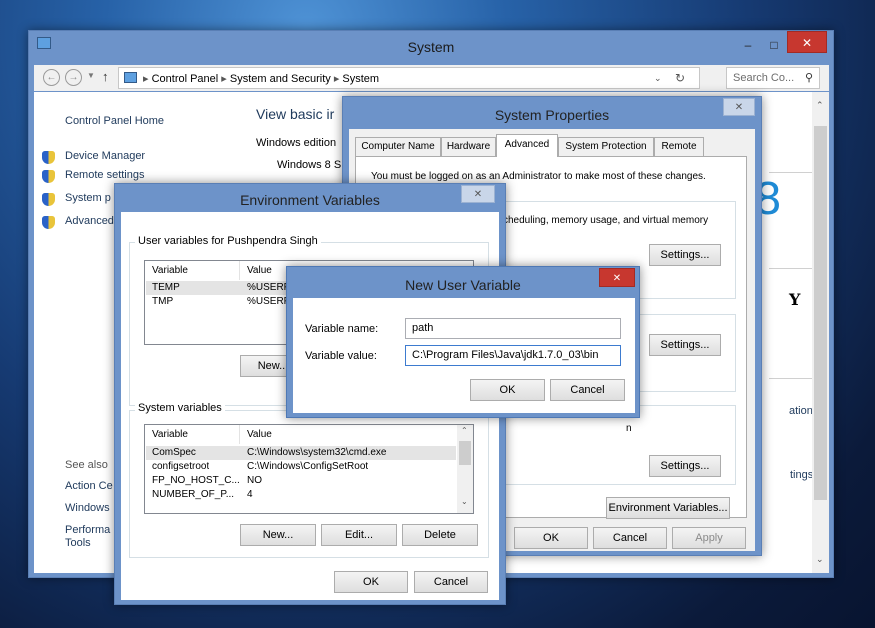 This screenshot has height=628, width=875. Describe the element at coordinates (680, 78) in the screenshot. I see `refresh-icon: ↻` at that location.